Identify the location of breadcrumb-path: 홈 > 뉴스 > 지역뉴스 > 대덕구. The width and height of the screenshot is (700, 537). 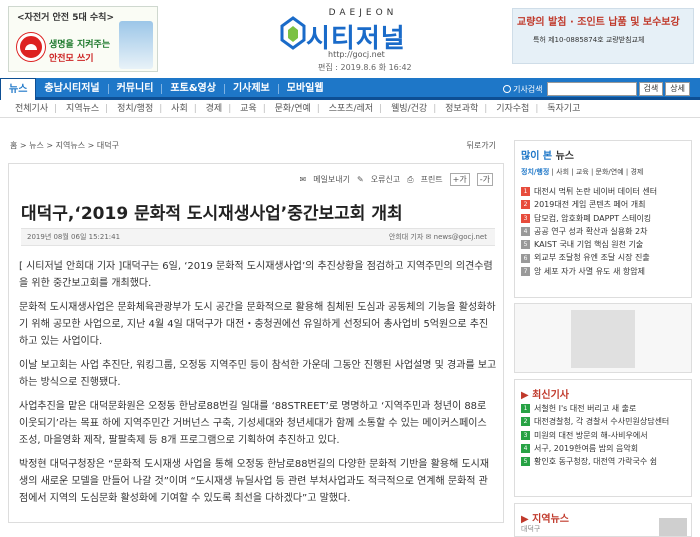
(64, 145).